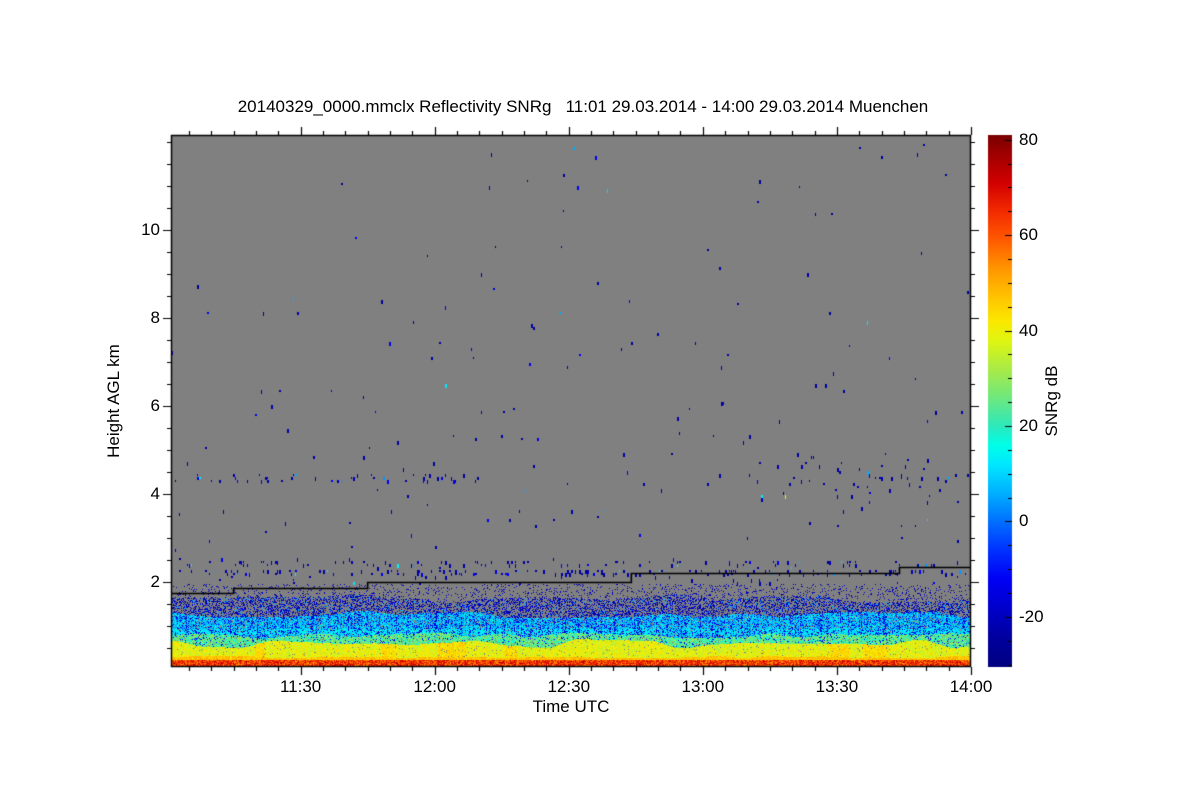 The image size is (1200, 800). I want to click on x-tick-label: 14:00, so click(971, 686).